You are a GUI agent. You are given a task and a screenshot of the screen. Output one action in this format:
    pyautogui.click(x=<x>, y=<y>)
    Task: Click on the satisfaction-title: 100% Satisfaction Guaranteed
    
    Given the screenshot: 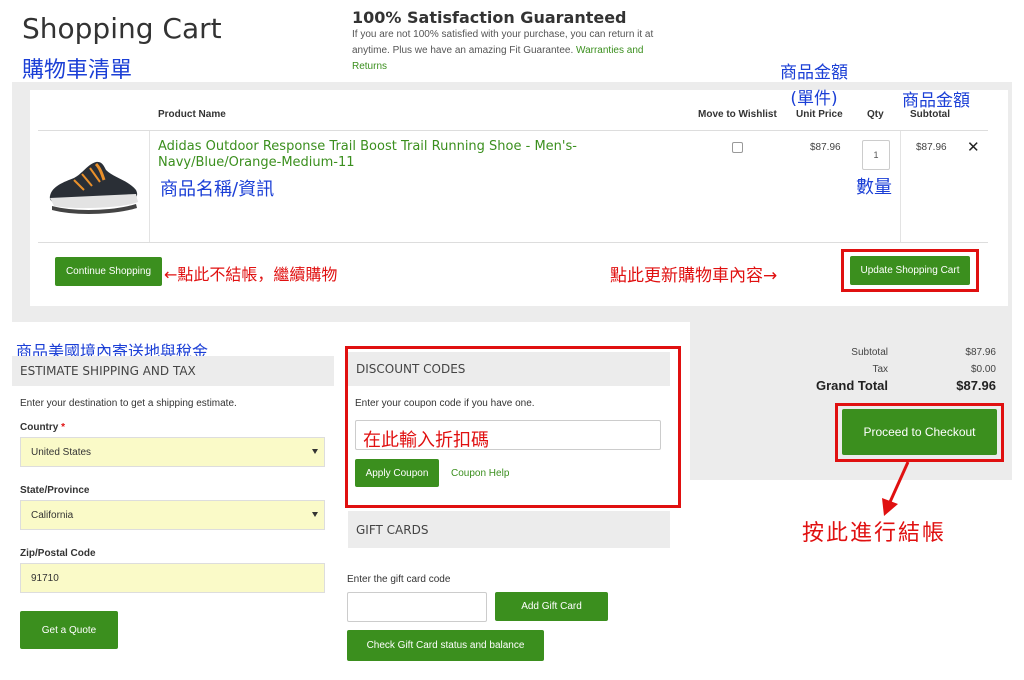 What is the action you would take?
    pyautogui.click(x=489, y=17)
    